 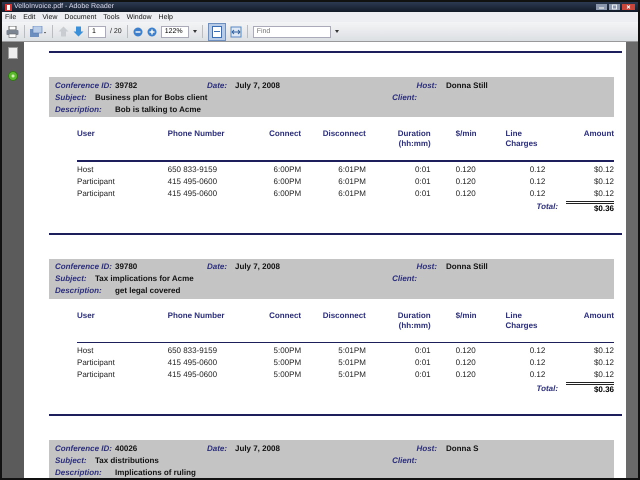 I want to click on maximize-icon, so click(x=614, y=7).